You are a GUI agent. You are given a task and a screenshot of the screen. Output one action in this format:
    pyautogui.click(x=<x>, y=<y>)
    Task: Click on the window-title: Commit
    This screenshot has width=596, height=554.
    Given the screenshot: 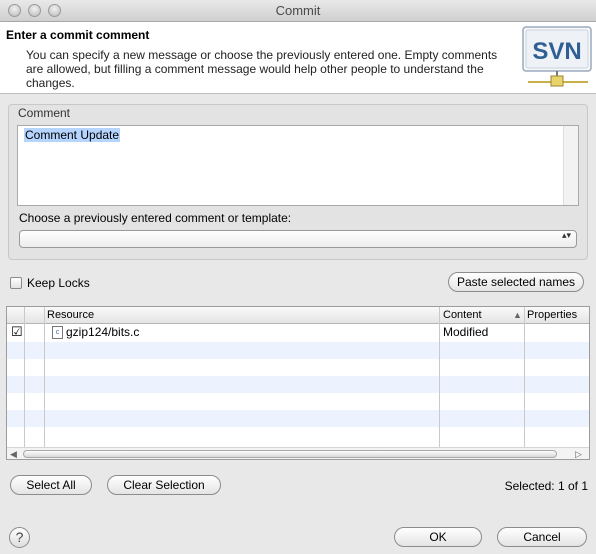 What is the action you would take?
    pyautogui.click(x=298, y=10)
    